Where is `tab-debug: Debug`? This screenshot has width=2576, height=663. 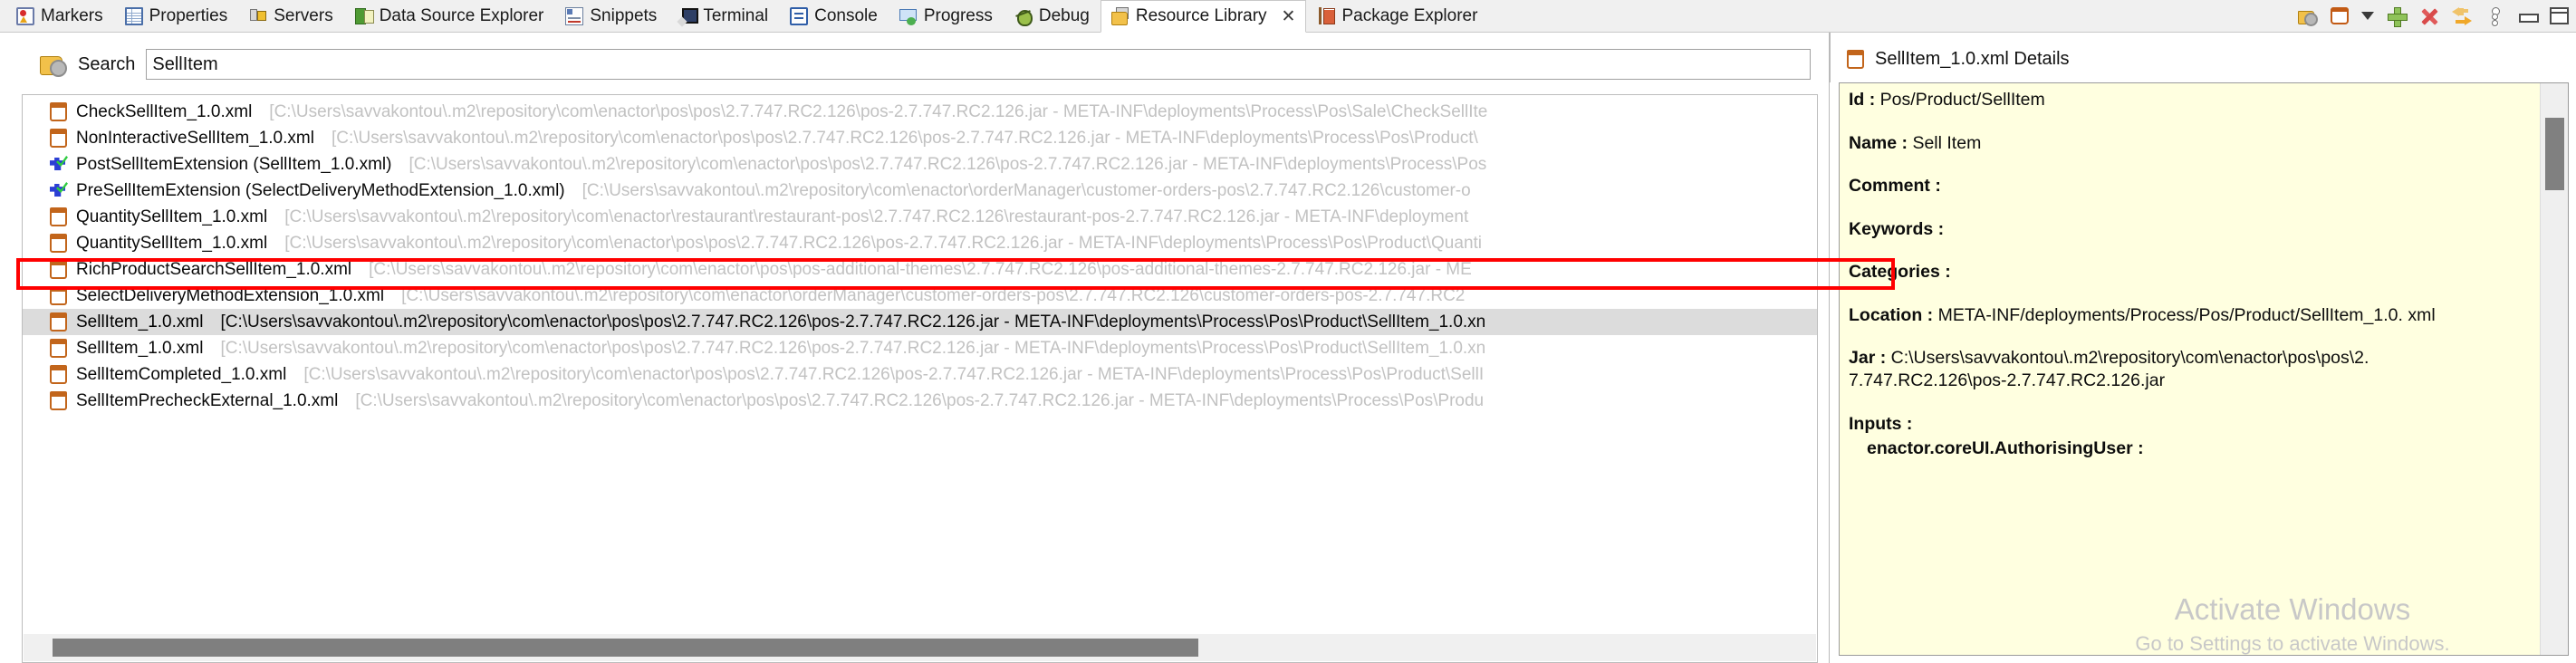
tab-debug: Debug is located at coordinates (1052, 16).